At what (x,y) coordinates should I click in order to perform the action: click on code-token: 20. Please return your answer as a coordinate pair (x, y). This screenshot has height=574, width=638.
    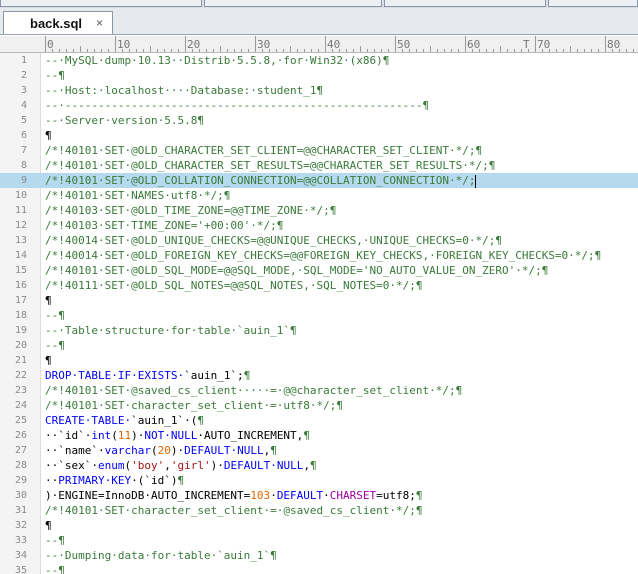
    Looking at the image, I should click on (164, 450).